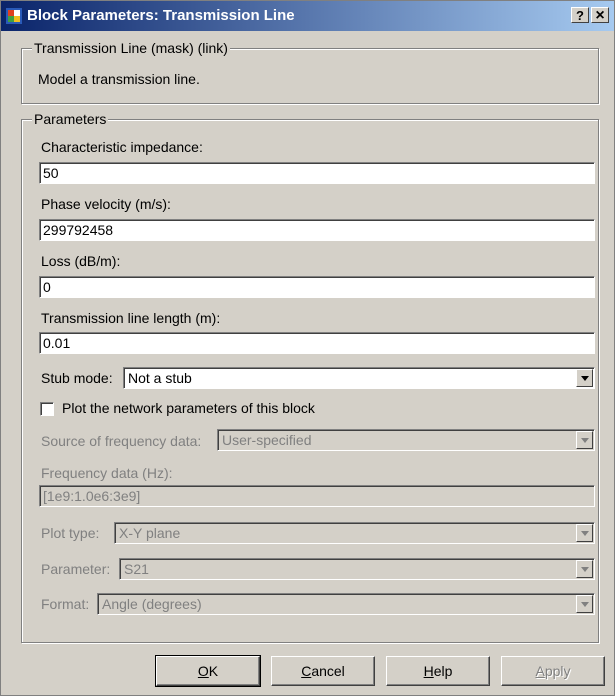 The width and height of the screenshot is (615, 696). I want to click on loss-input: 0, so click(317, 287).